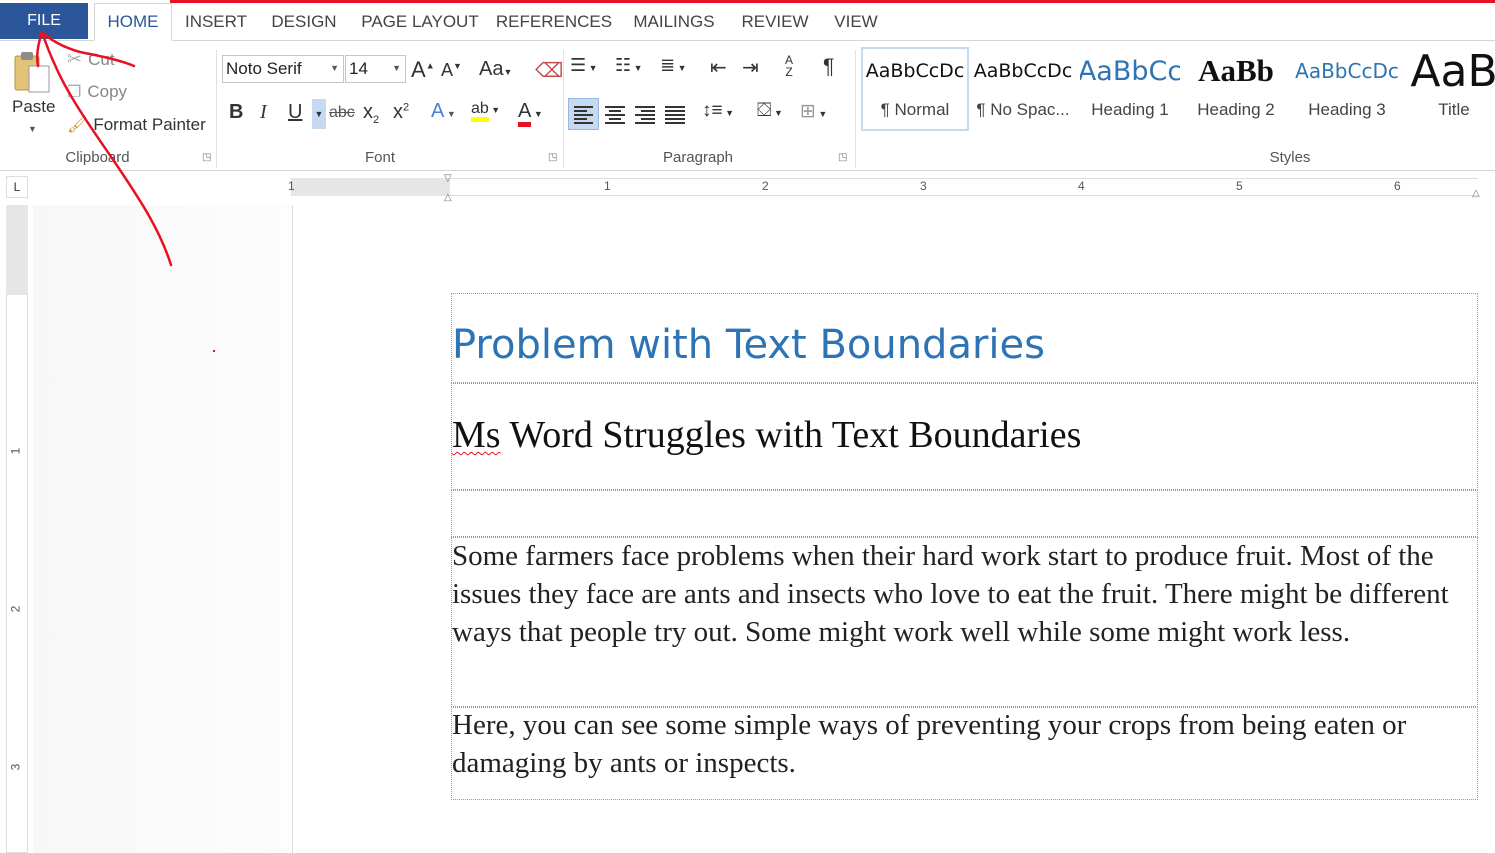 The width and height of the screenshot is (1495, 853). I want to click on superscript-button: x2, so click(401, 112).